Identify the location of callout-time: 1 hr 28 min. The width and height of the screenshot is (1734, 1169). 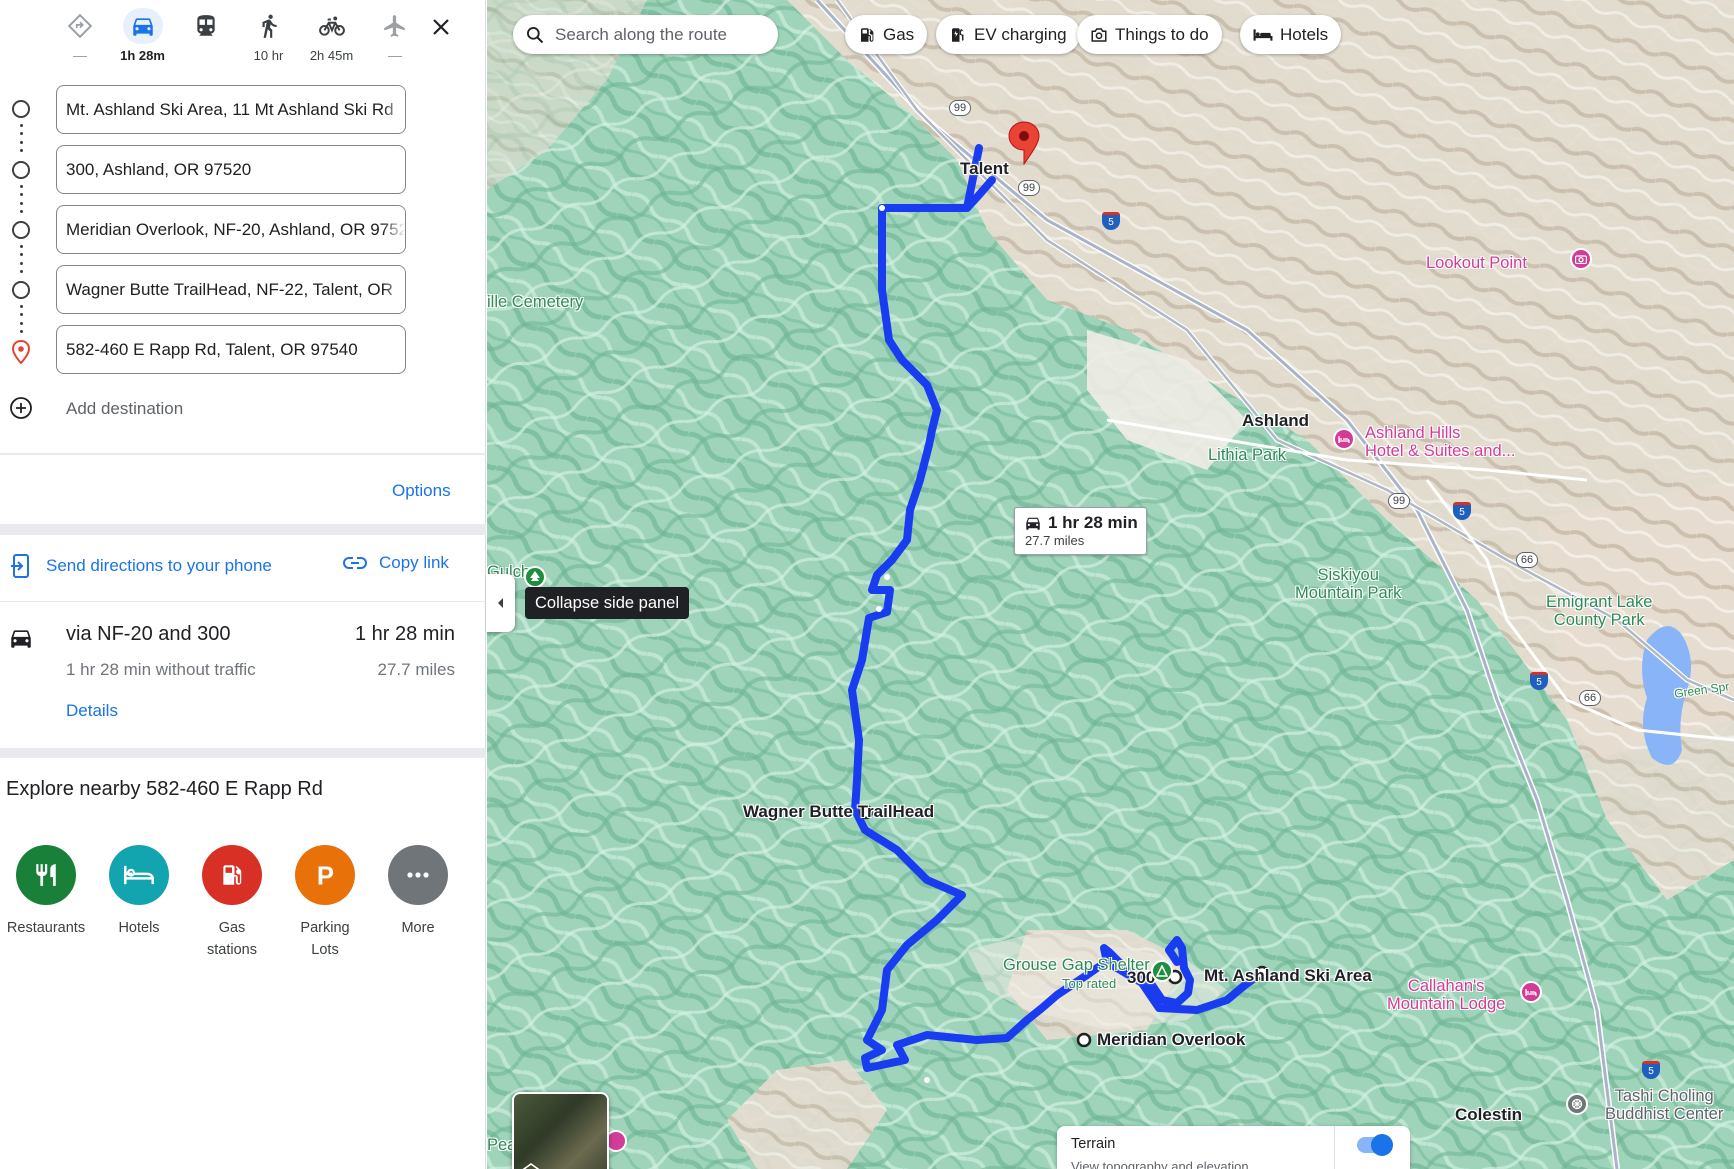
(1093, 522).